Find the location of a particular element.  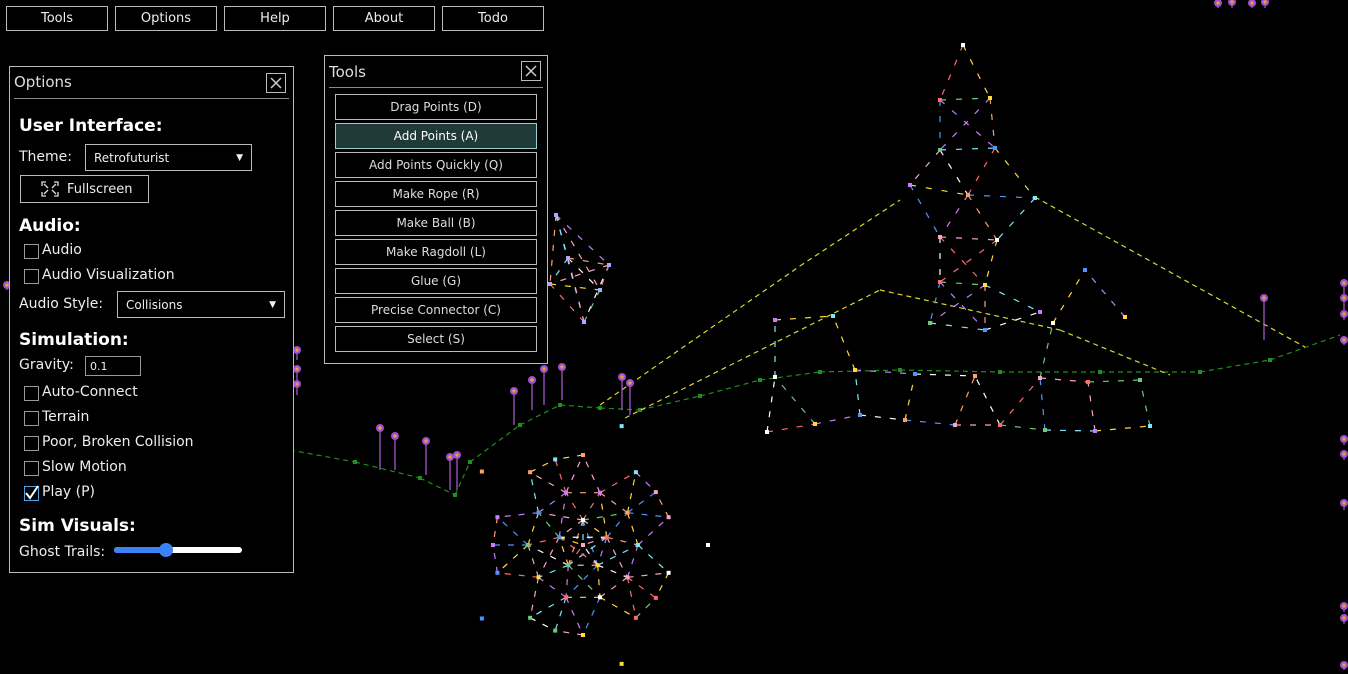

menu-about-button: About is located at coordinates (384, 18).